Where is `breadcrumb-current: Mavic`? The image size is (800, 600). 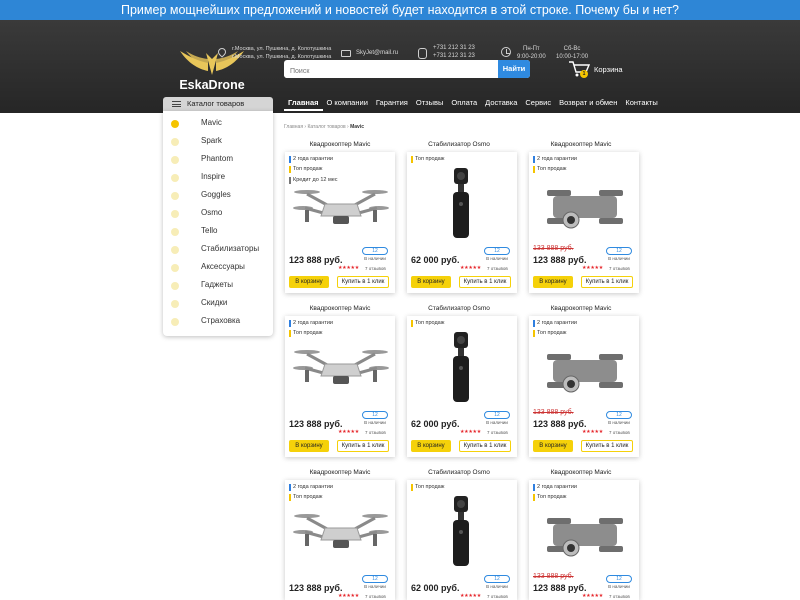 breadcrumb-current: Mavic is located at coordinates (357, 127).